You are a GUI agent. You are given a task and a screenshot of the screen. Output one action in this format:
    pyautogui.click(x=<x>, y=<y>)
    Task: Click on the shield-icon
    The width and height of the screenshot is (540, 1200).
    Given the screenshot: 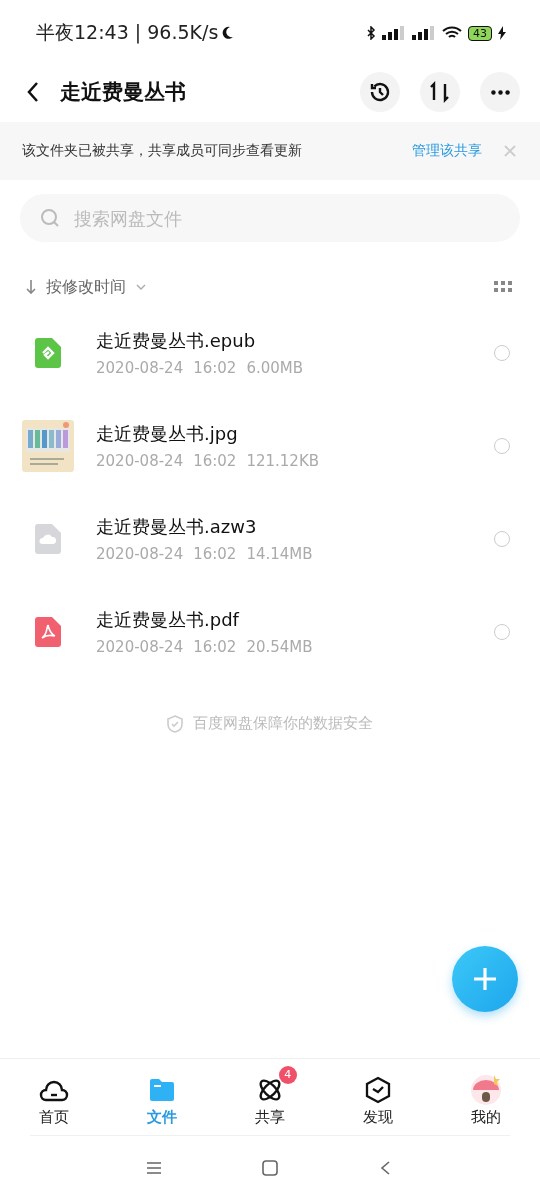 What is the action you would take?
    pyautogui.click(x=175, y=723)
    